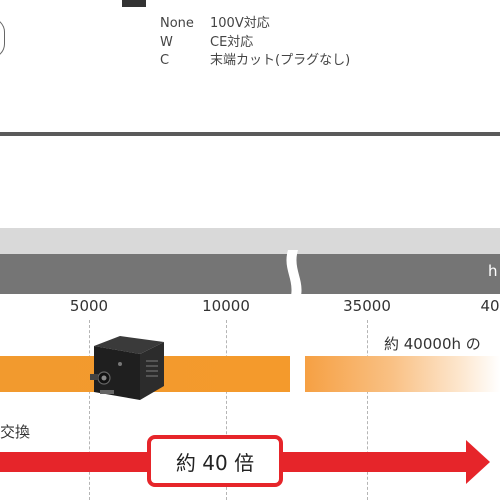 This screenshot has width=500, height=500. Describe the element at coordinates (226, 306) in the screenshot. I see `tick-label: 10000` at that location.